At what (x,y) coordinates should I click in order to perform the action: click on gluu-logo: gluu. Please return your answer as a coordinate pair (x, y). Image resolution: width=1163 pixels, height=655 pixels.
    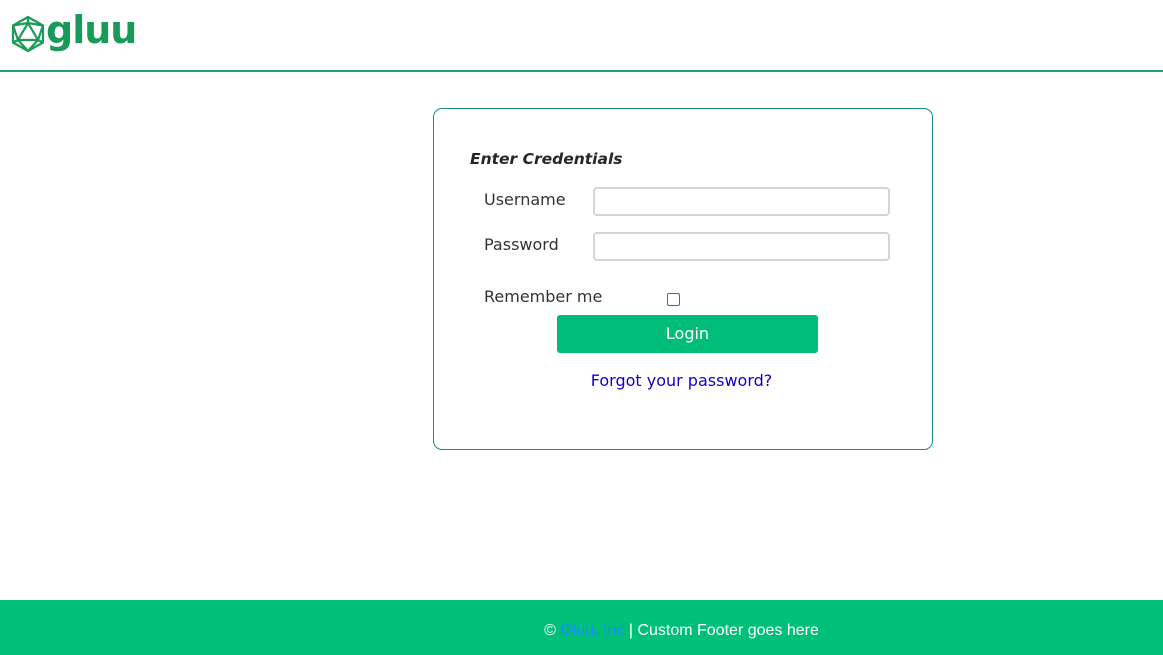
    Looking at the image, I should click on (74, 31).